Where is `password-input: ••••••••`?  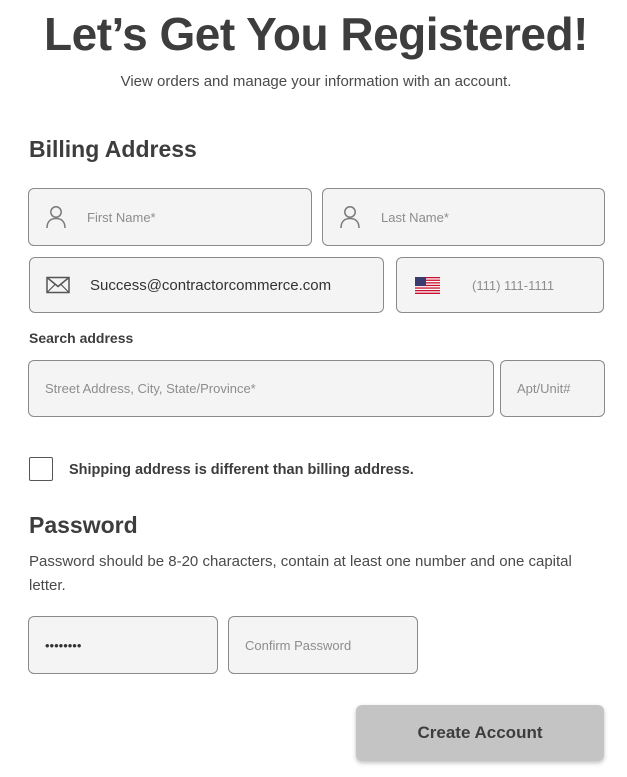
password-input: •••••••• is located at coordinates (123, 645).